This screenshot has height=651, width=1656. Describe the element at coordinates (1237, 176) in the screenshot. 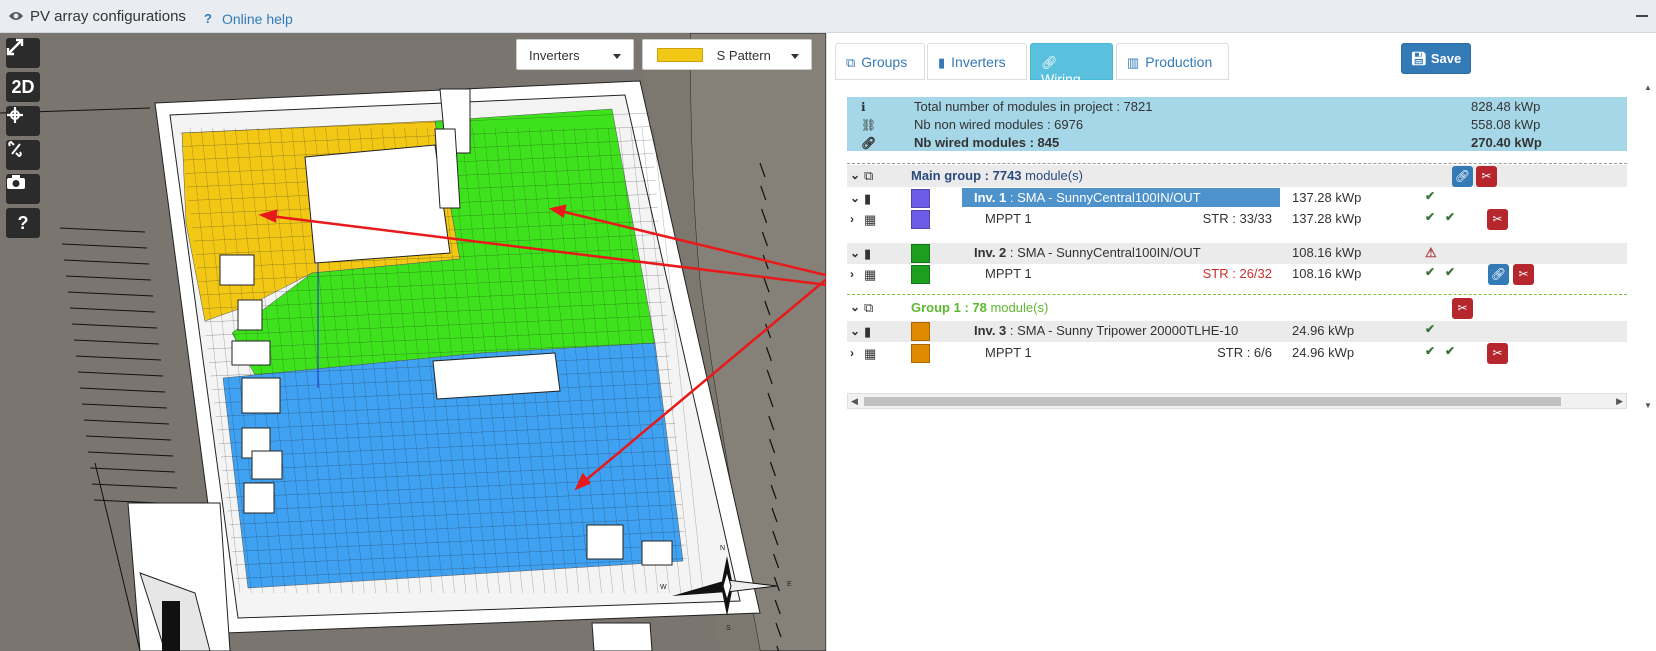

I see `main-group-row: ⌄ ⧉ Main group : 7743 module(s) 🔗︎ ✂` at that location.